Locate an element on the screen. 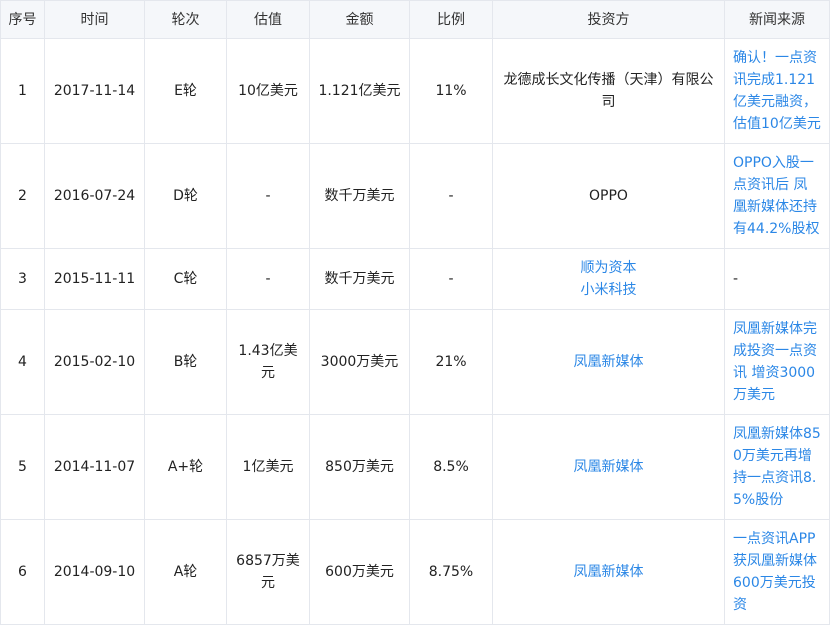 The height and width of the screenshot is (629, 833). cell-index: 4 is located at coordinates (22, 362).